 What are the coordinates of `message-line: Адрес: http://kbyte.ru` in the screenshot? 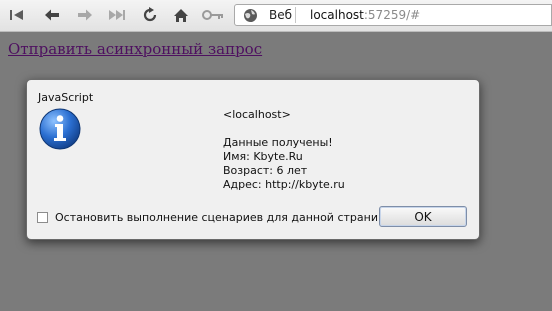 It's located at (284, 184).